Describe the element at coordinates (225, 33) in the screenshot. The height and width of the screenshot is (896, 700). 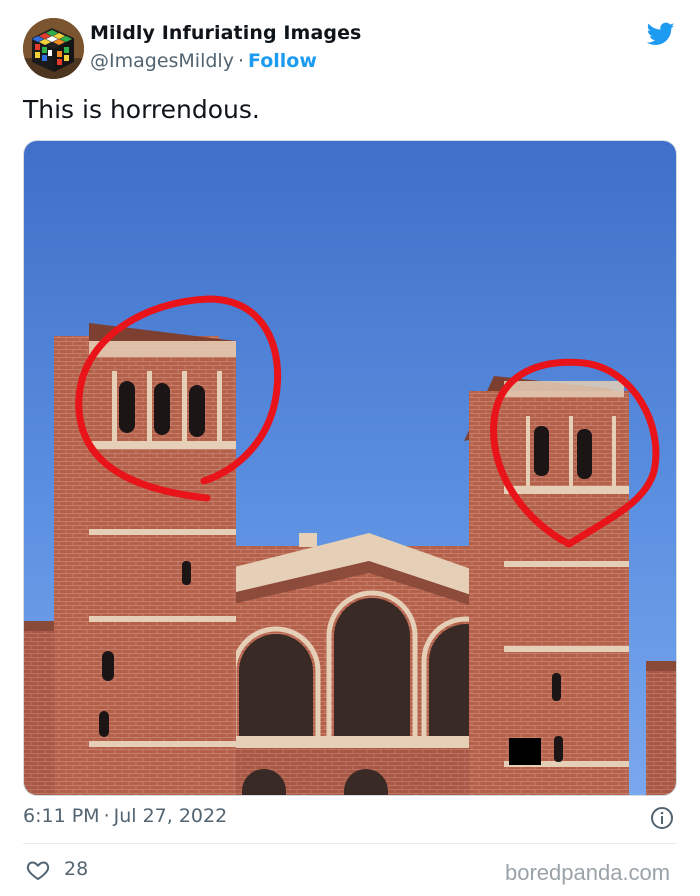
I see `author-display-name: Mildly Infuriating Images` at that location.